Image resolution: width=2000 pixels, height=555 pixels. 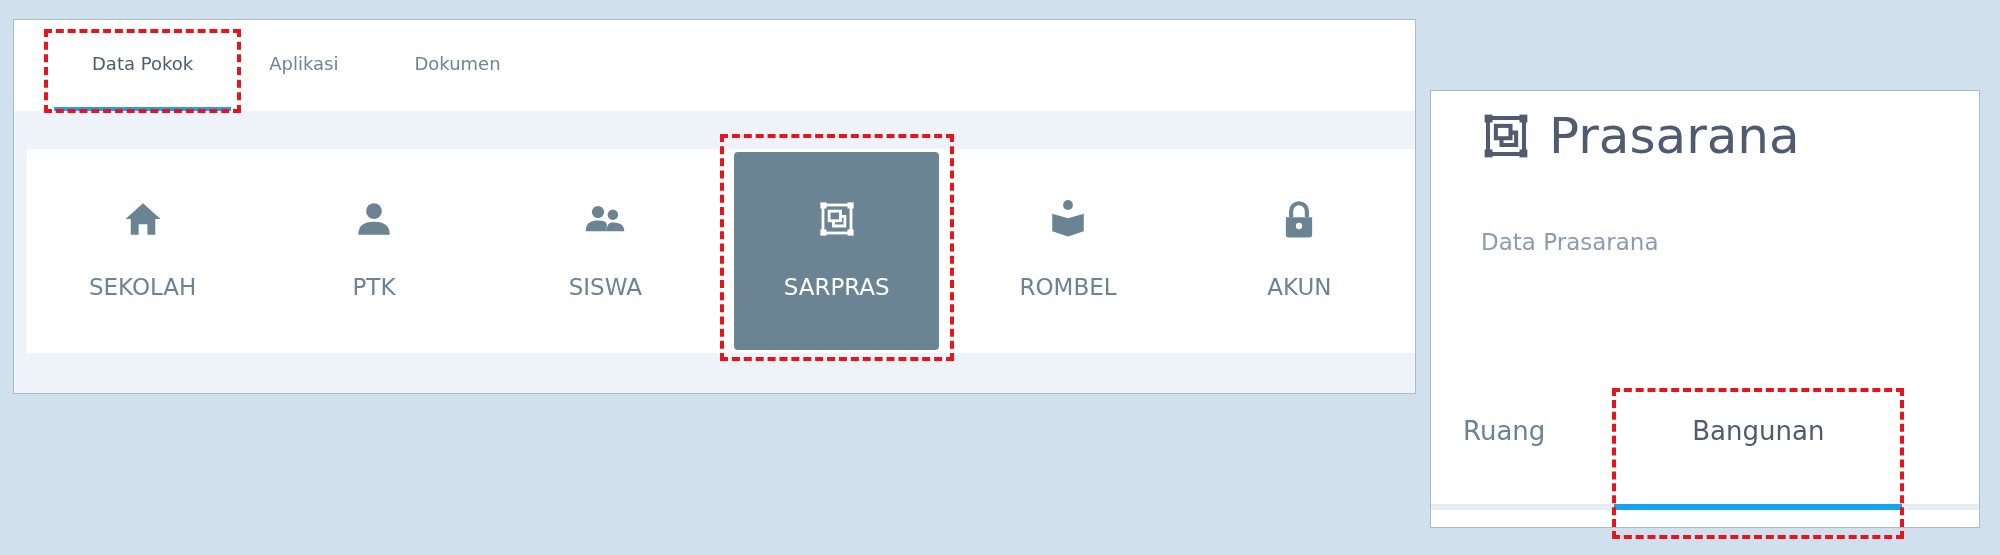 I want to click on tab: Ruang, so click(x=1504, y=455).